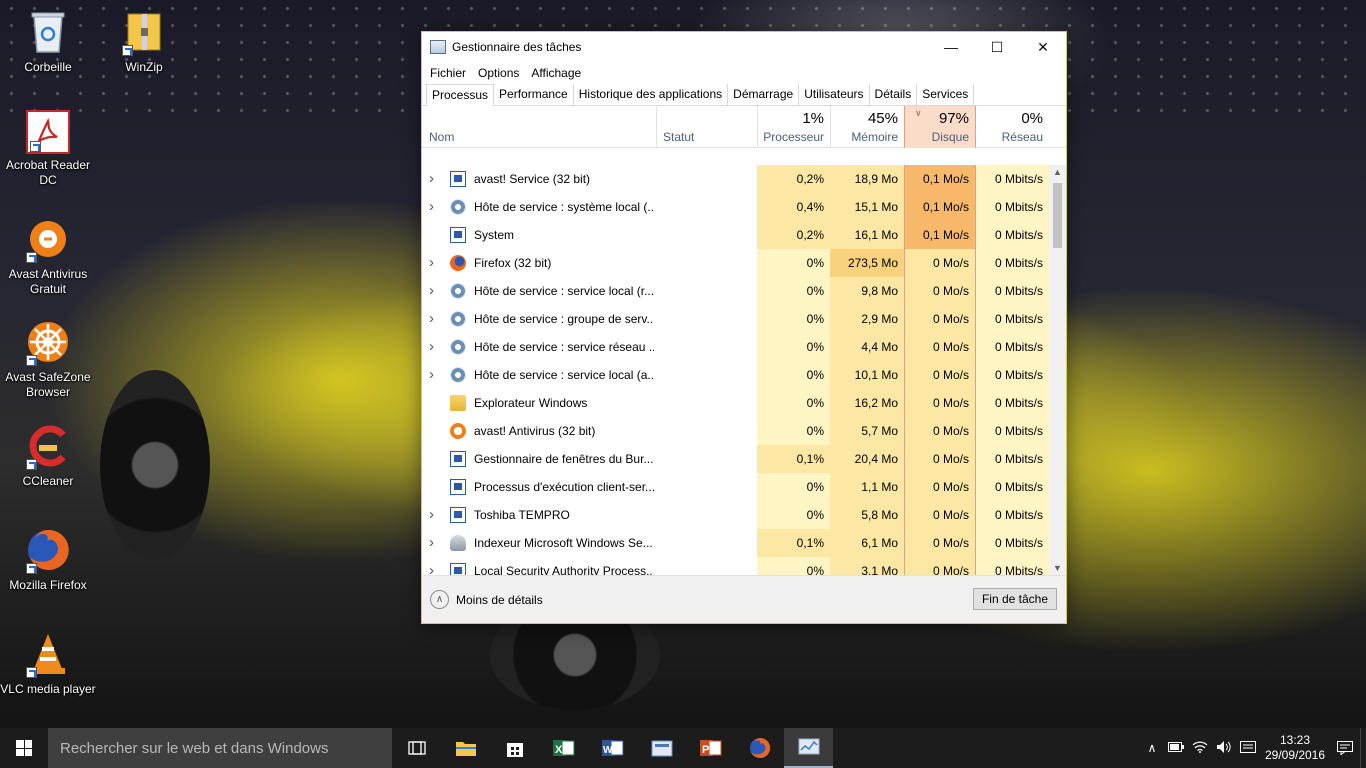  What do you see at coordinates (535, 431) in the screenshot?
I see `process-name: avast! Antivirus (32 bit)` at bounding box center [535, 431].